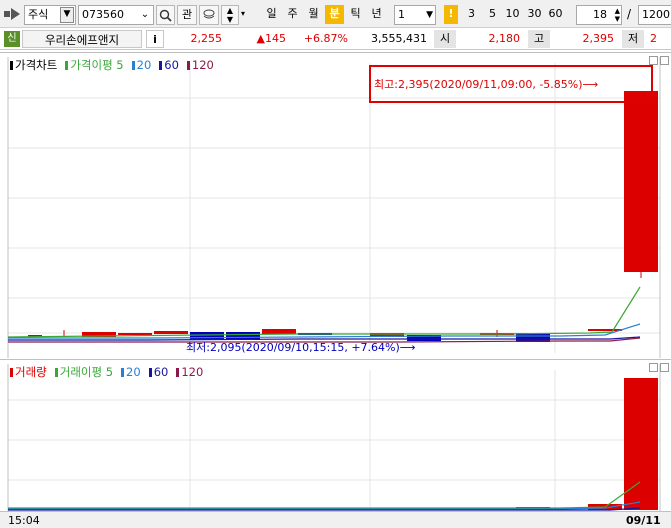 The width and height of the screenshot is (671, 528). I want to click on search-icon, so click(165, 15).